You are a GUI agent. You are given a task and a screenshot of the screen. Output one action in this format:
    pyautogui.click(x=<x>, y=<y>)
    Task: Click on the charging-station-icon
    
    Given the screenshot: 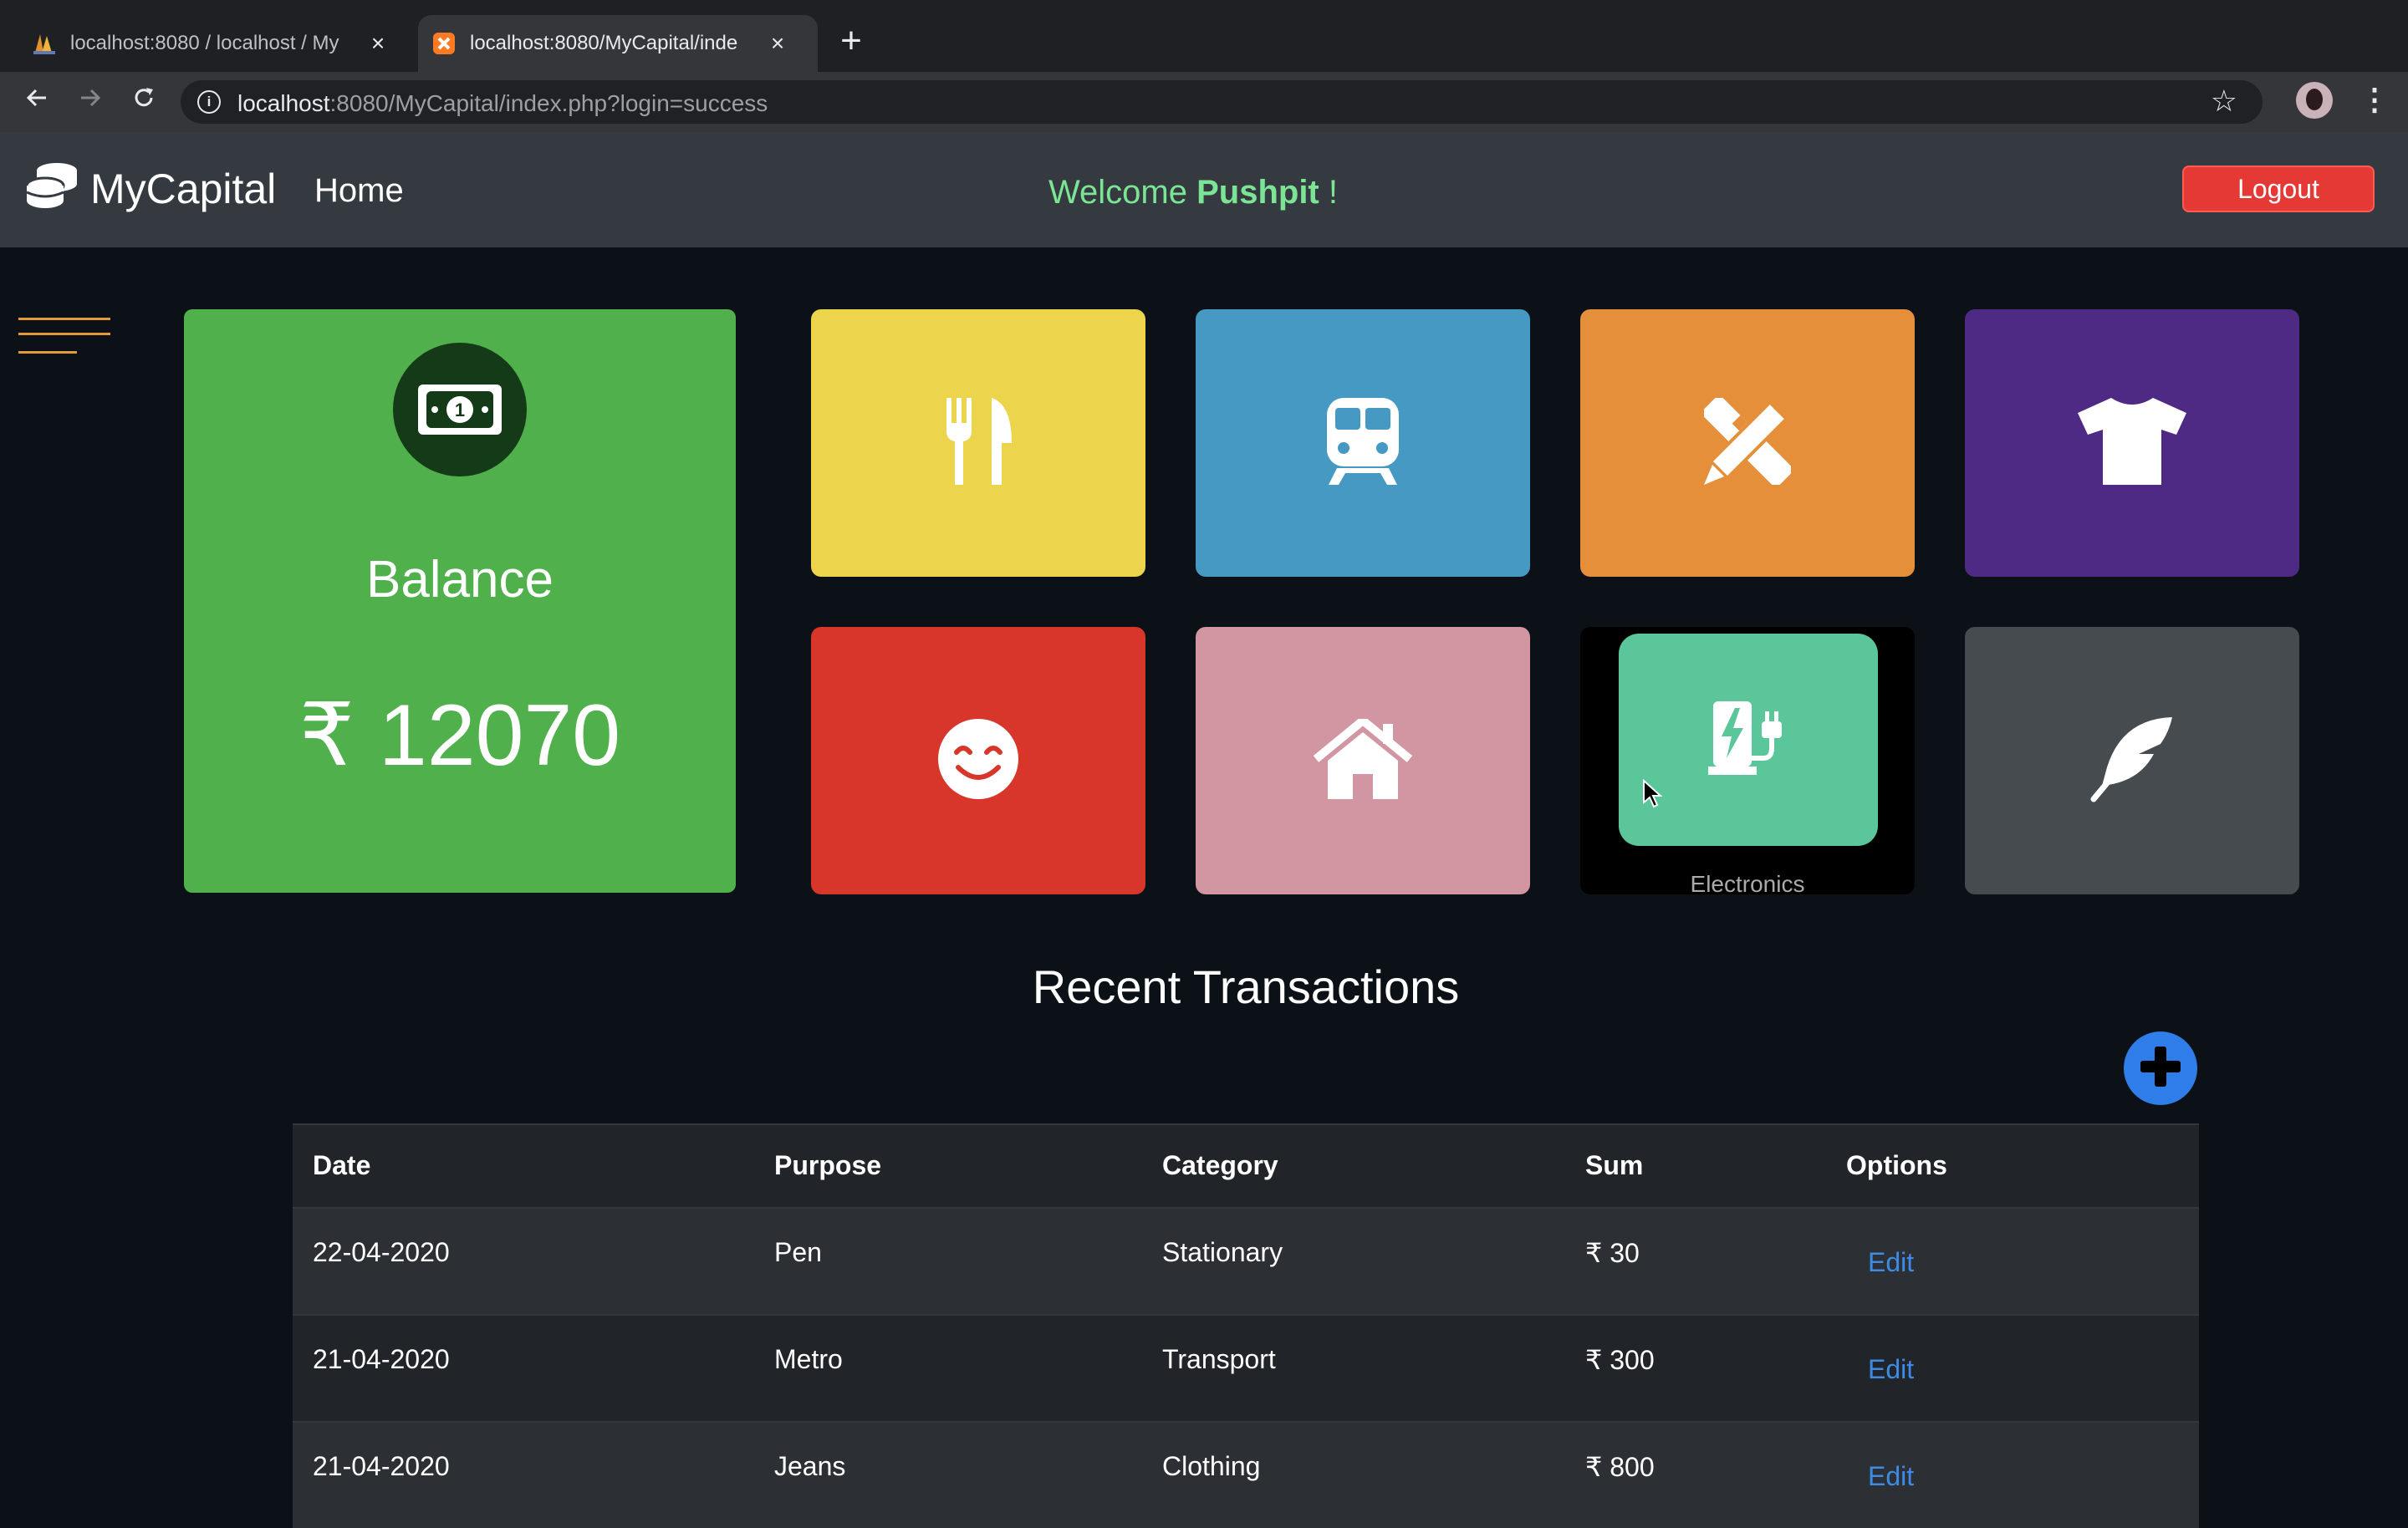 What is the action you would take?
    pyautogui.click(x=1748, y=741)
    